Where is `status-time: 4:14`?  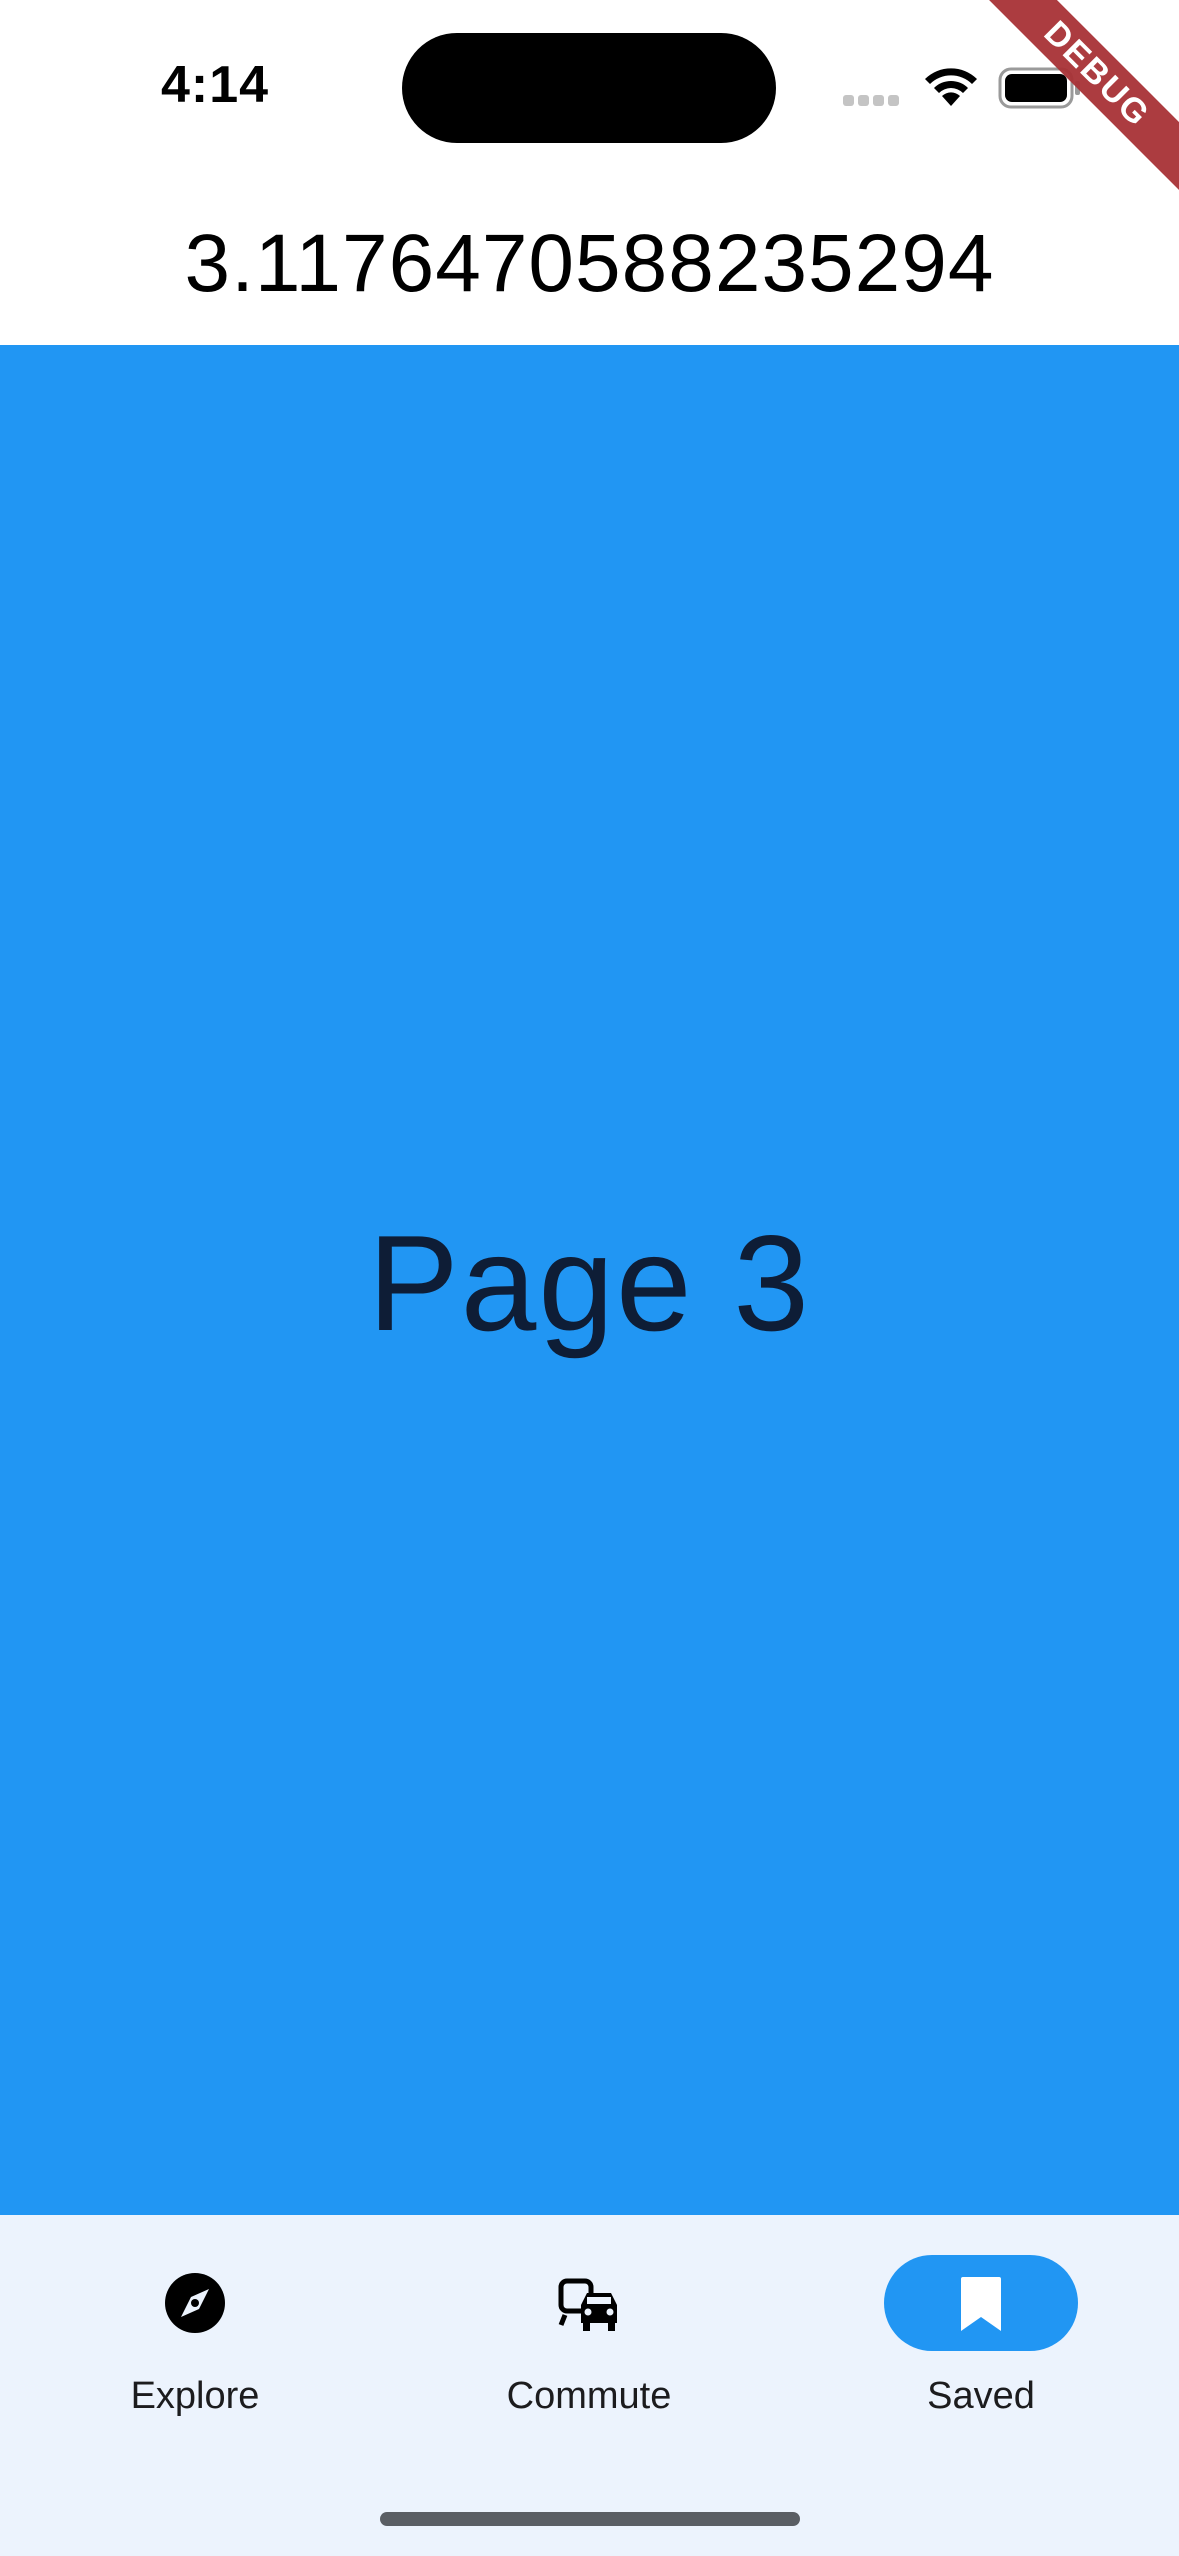
status-time: 4:14 is located at coordinates (215, 85).